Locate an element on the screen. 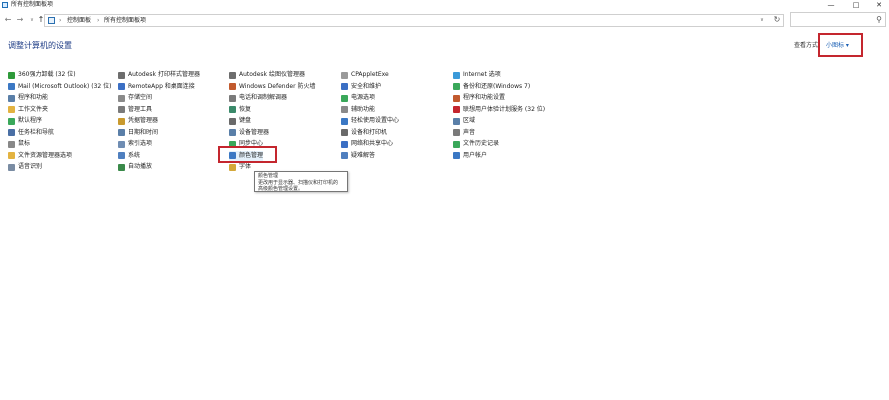 This screenshot has width=889, height=400. item-label: 存储空间 is located at coordinates (140, 97).